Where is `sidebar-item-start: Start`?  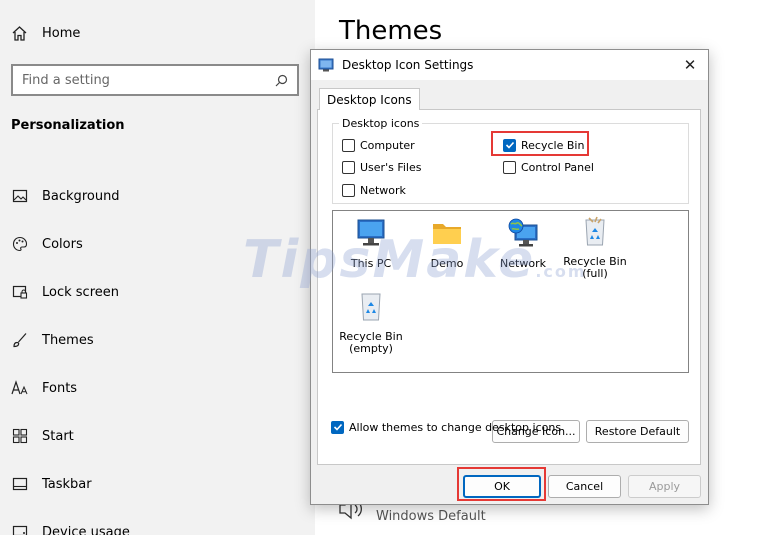
sidebar-item-start: Start is located at coordinates (161, 436).